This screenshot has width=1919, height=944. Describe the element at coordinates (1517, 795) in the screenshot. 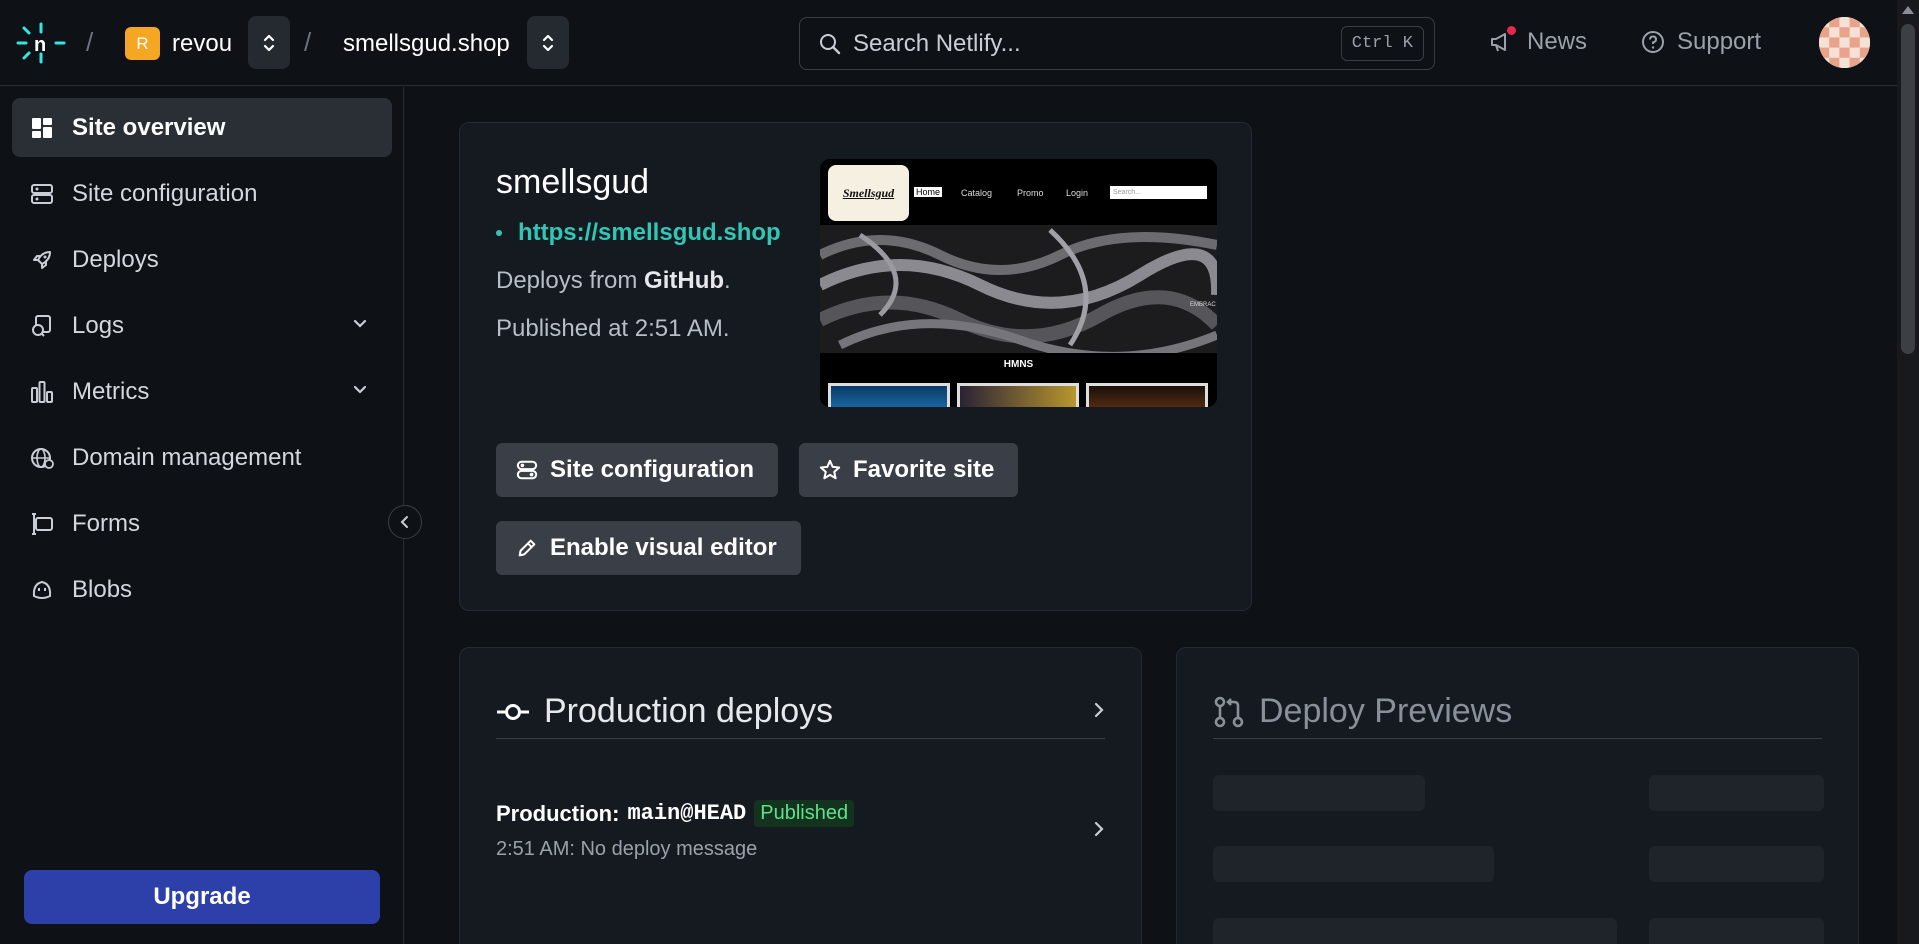

I see `deploy-previews-card: Deploy Previews` at that location.